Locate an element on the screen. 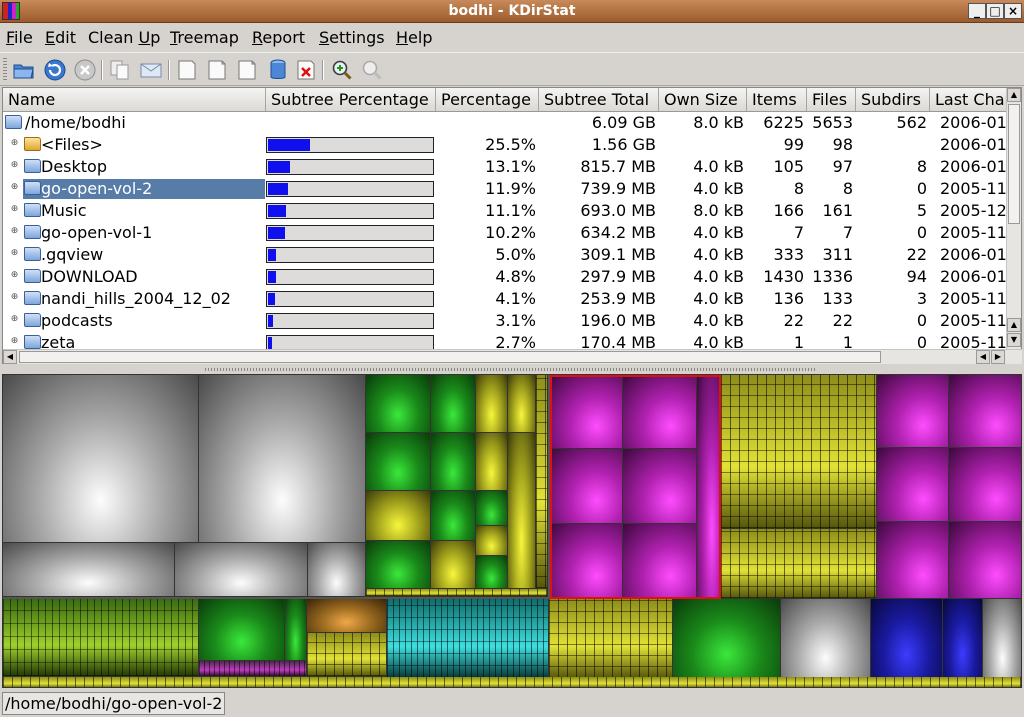 The width and height of the screenshot is (1024, 717). column-header-subtree-total: Subtree Total is located at coordinates (599, 99).